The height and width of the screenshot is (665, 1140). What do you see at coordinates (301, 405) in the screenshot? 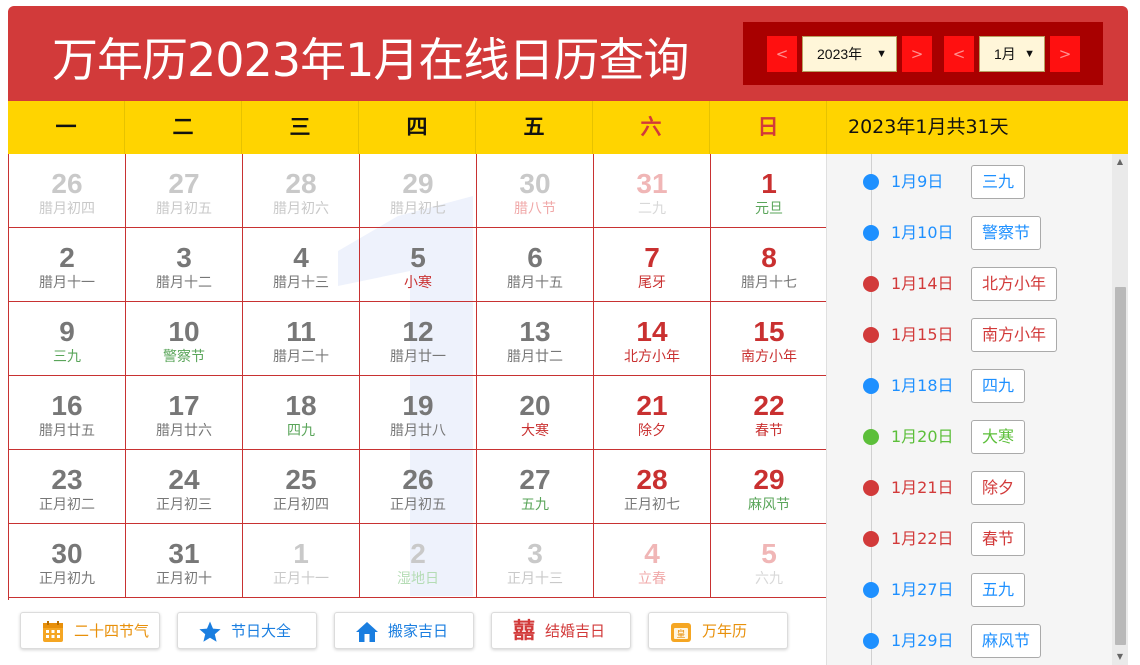
I see `day-number: 18` at bounding box center [301, 405].